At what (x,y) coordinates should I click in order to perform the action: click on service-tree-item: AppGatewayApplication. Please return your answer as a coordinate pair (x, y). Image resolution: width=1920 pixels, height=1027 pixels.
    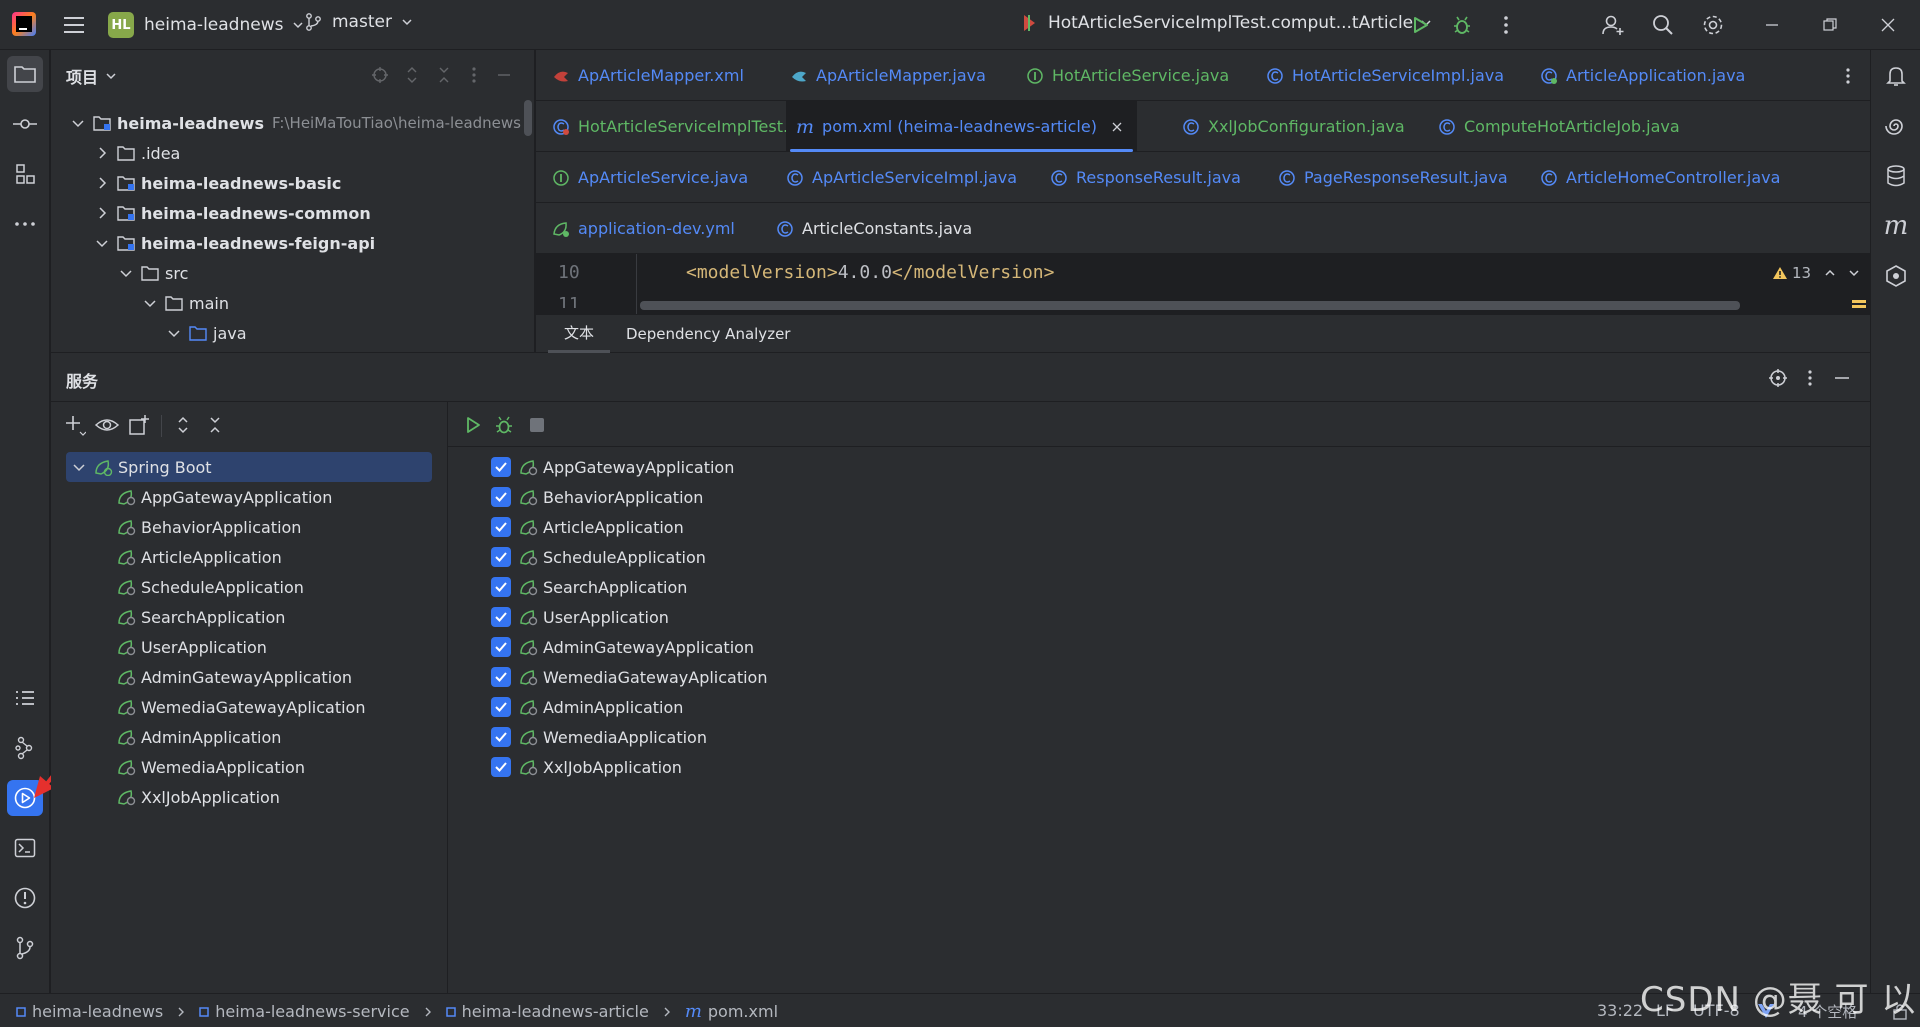
    Looking at the image, I should click on (224, 497).